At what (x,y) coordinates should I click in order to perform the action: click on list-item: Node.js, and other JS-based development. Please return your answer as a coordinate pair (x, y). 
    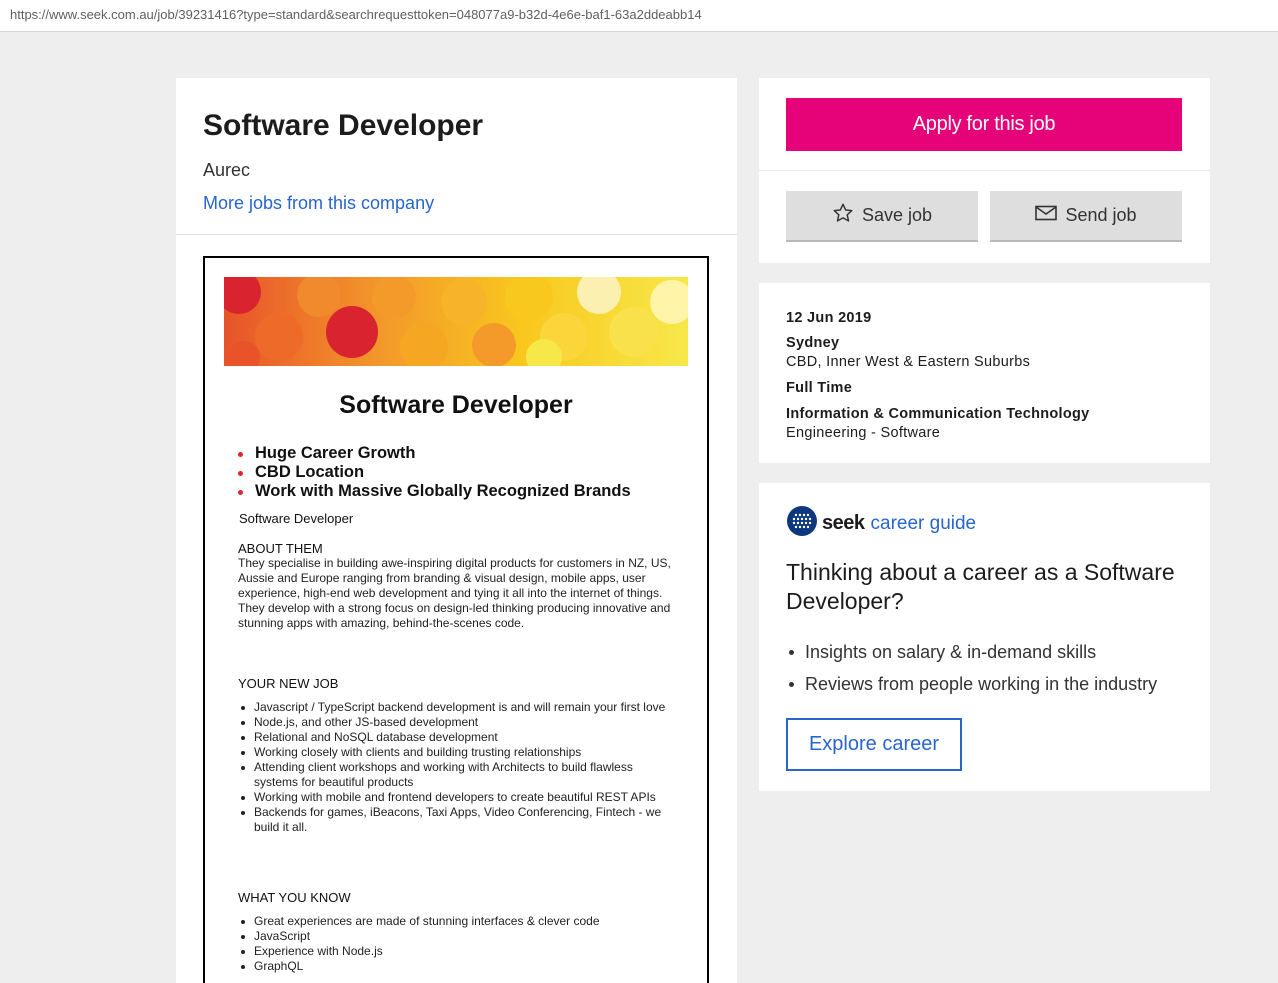
    Looking at the image, I should click on (458, 722).